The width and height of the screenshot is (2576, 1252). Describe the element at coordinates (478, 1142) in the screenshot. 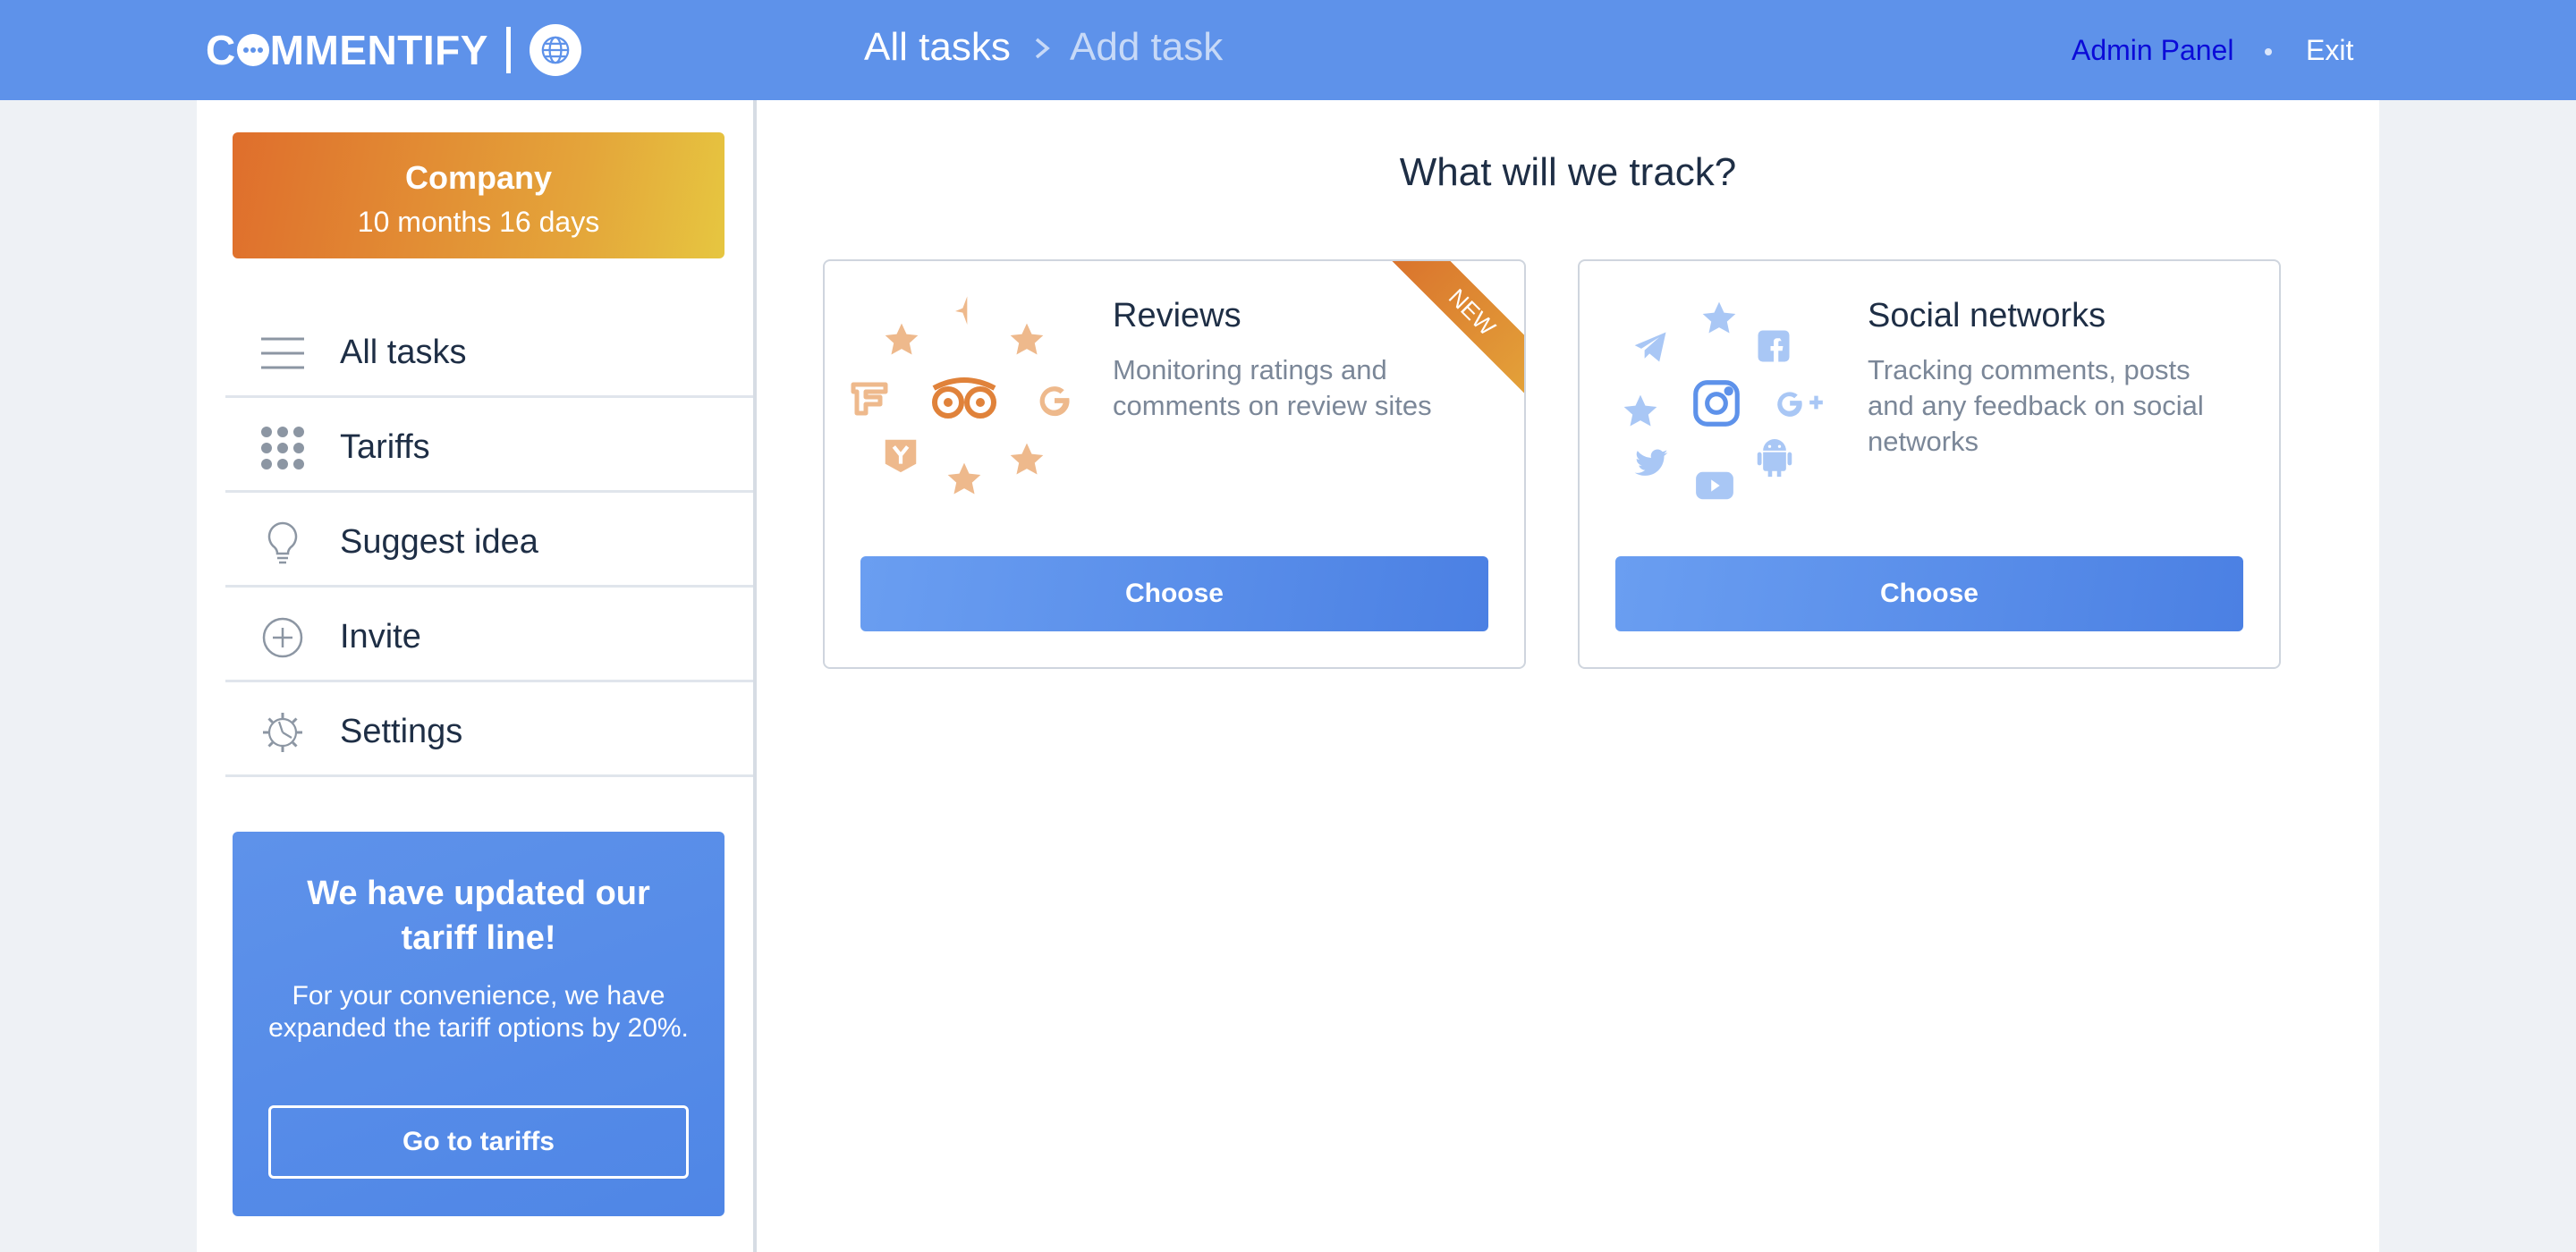

I see `go-to-tariffs-button: Go to tariffs` at that location.